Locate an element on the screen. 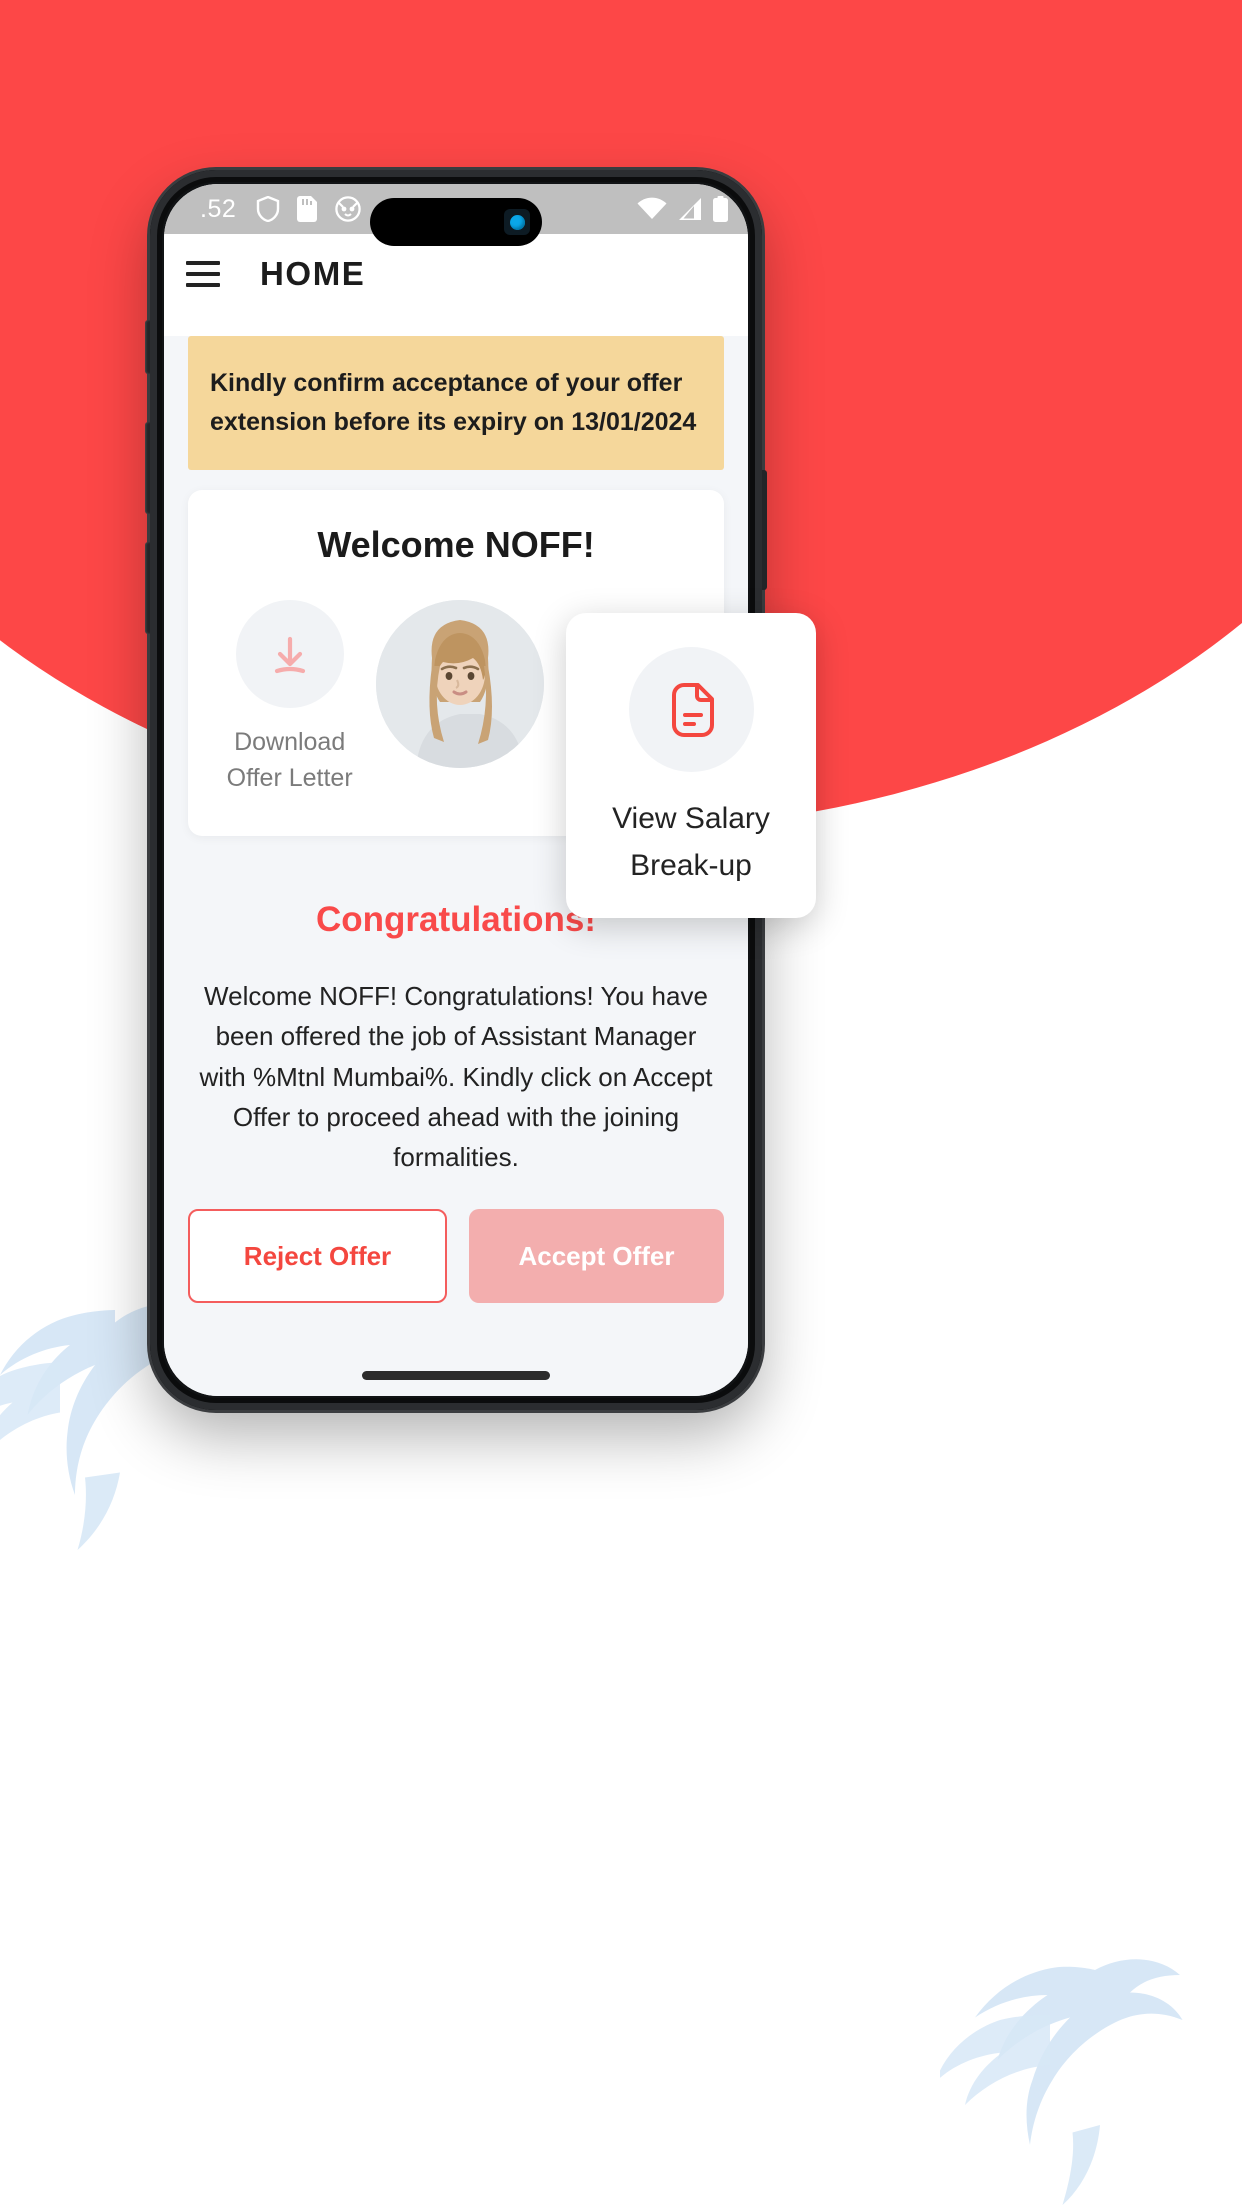  download-icon is located at coordinates (289, 654).